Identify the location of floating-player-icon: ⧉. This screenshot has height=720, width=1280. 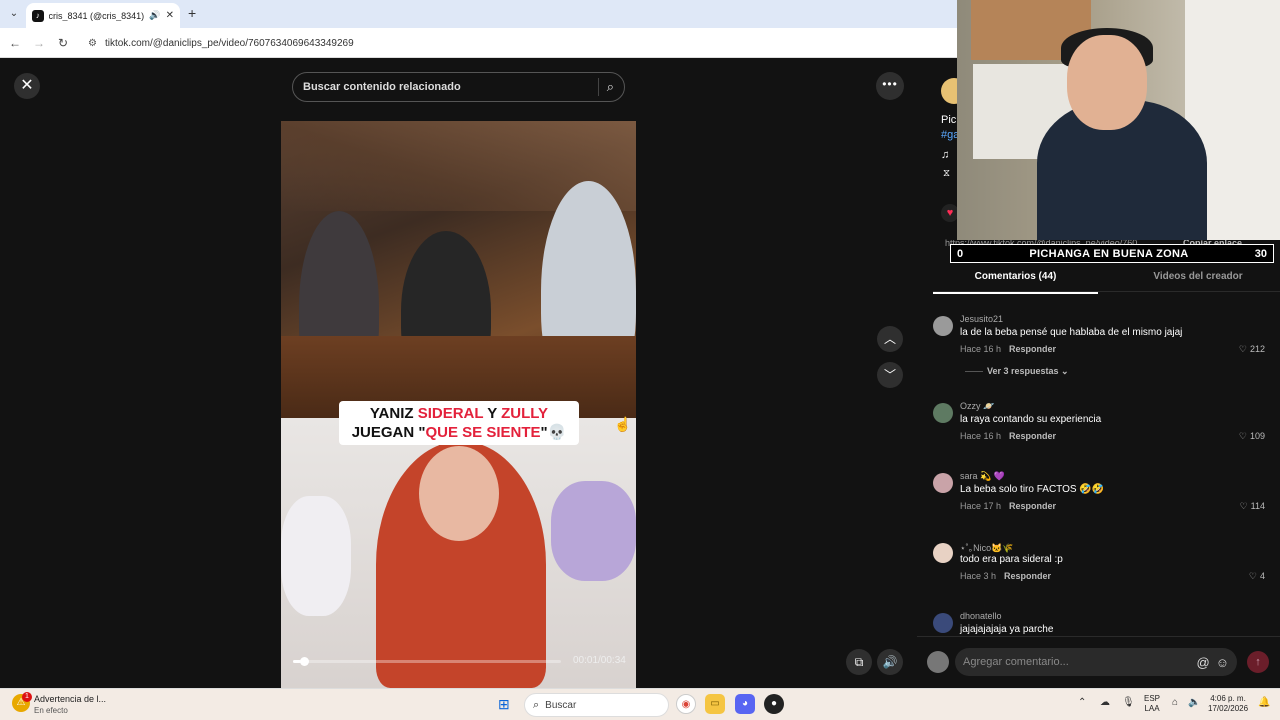
(859, 662).